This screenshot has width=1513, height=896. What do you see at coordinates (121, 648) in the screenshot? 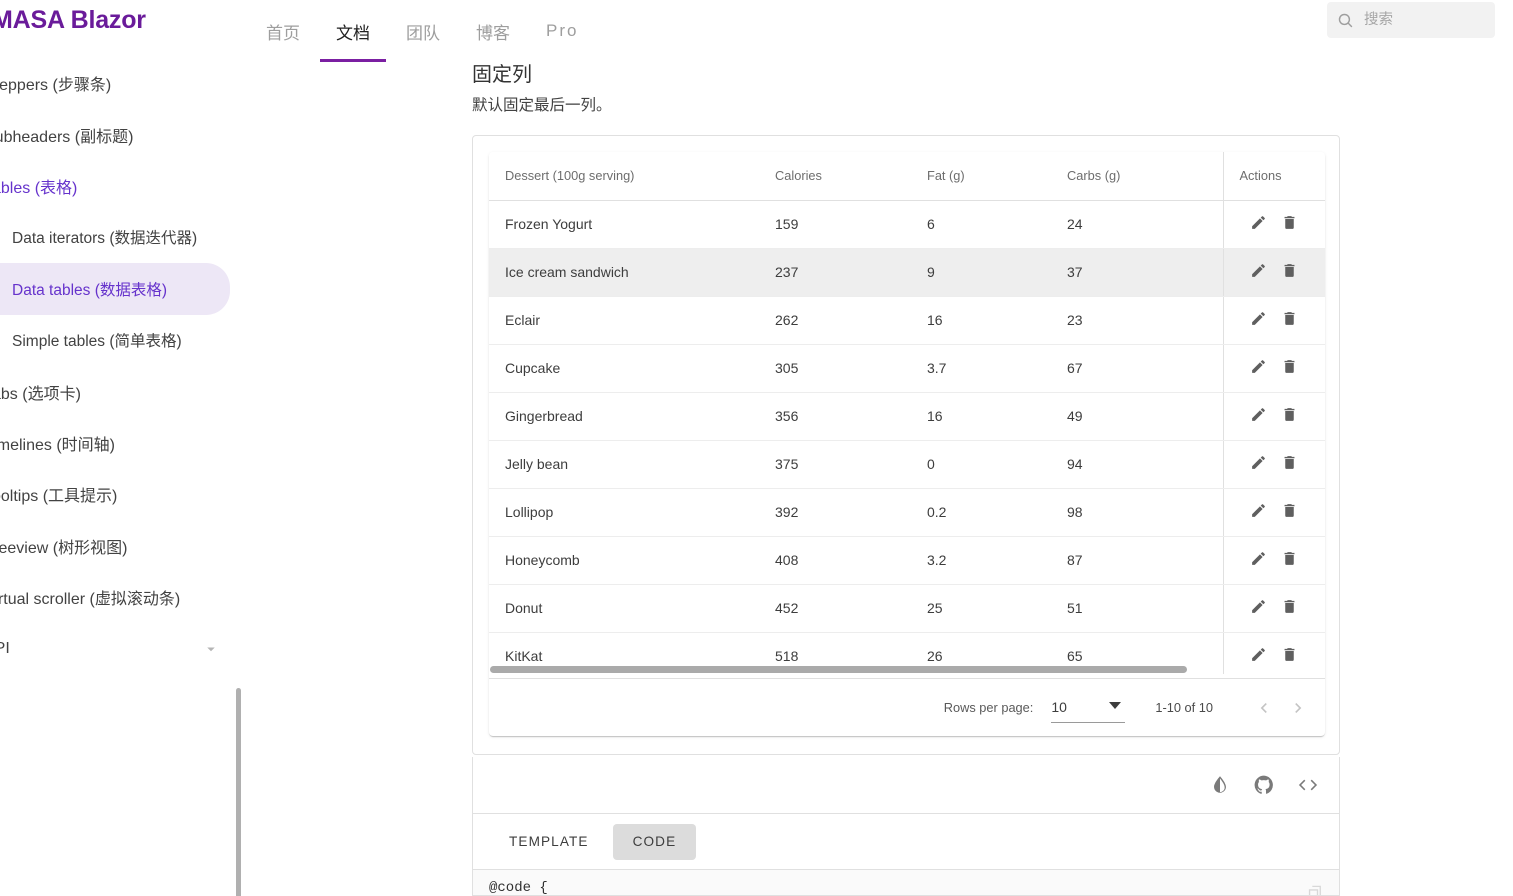
I see `sidebar-item-api: API` at bounding box center [121, 648].